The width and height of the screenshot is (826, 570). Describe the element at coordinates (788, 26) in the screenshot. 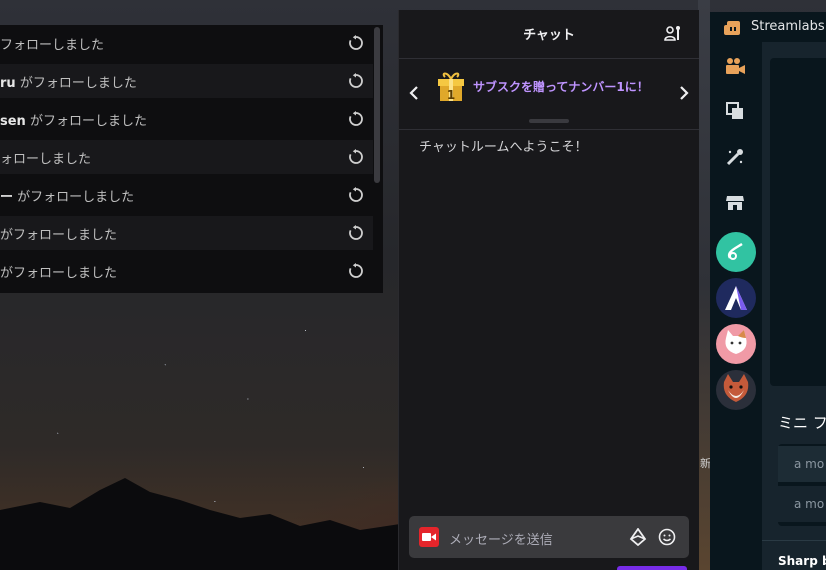

I see `app-title: Streamlabs` at that location.